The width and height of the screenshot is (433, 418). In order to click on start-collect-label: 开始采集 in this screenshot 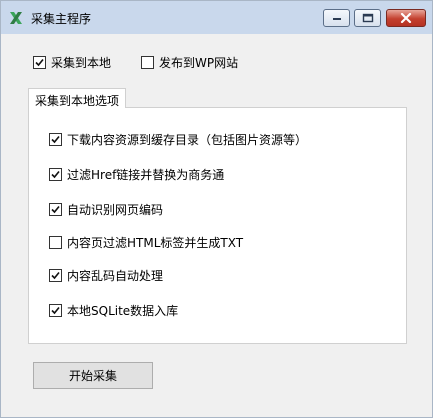, I will do `click(92, 376)`.